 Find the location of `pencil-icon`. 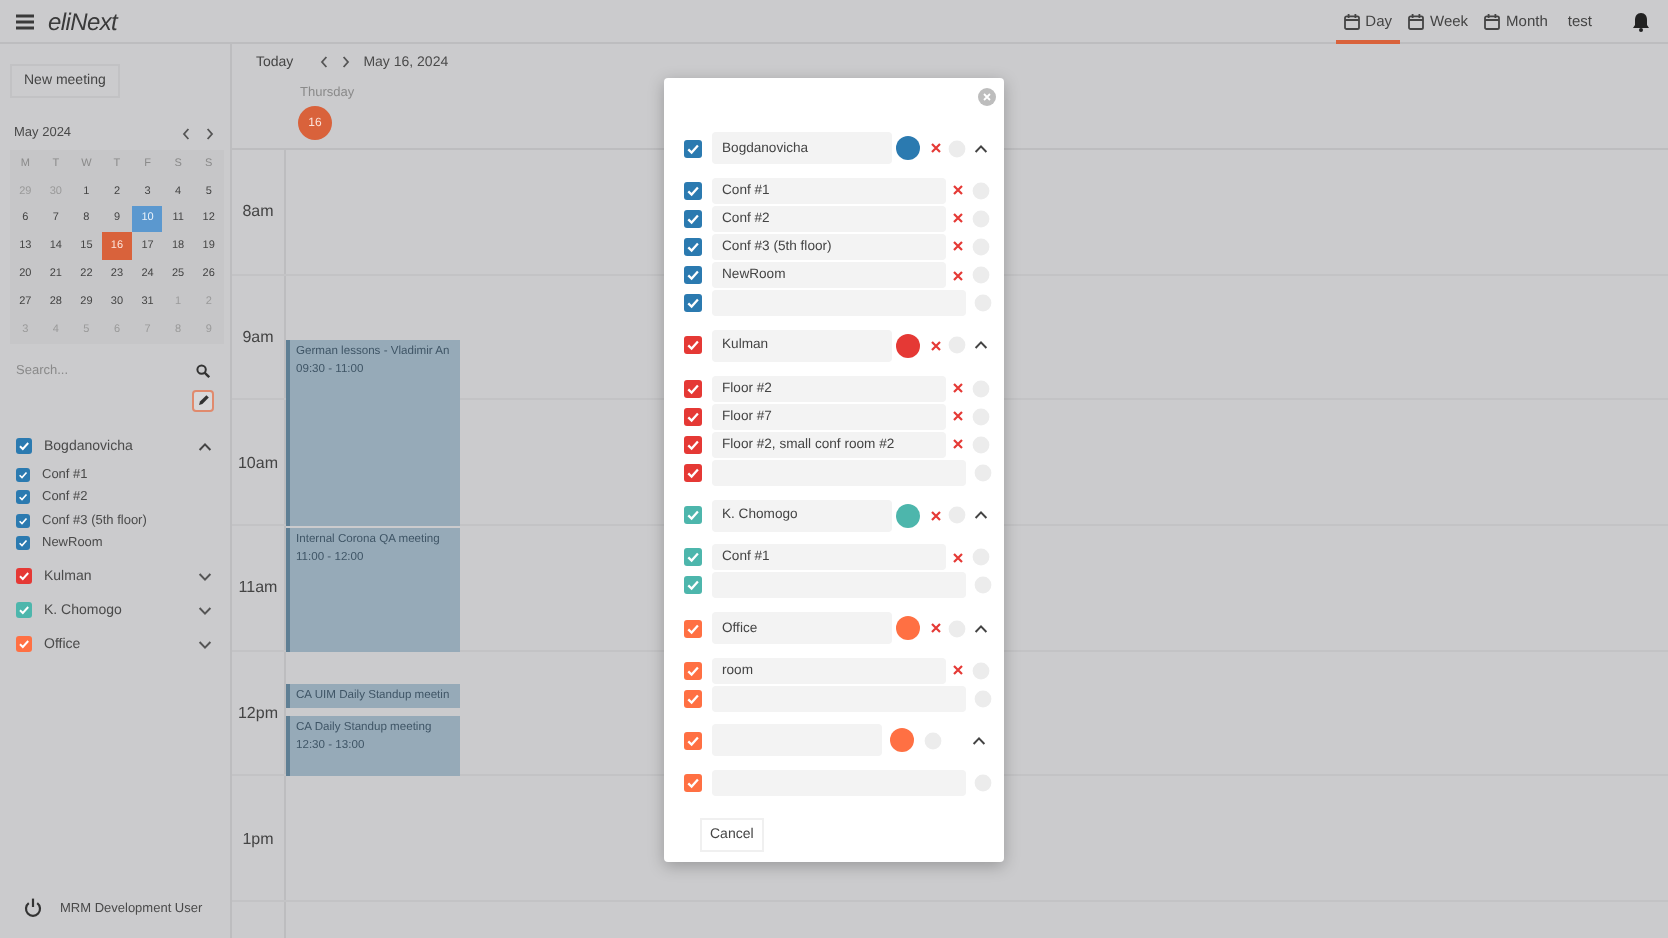

pencil-icon is located at coordinates (203, 400).